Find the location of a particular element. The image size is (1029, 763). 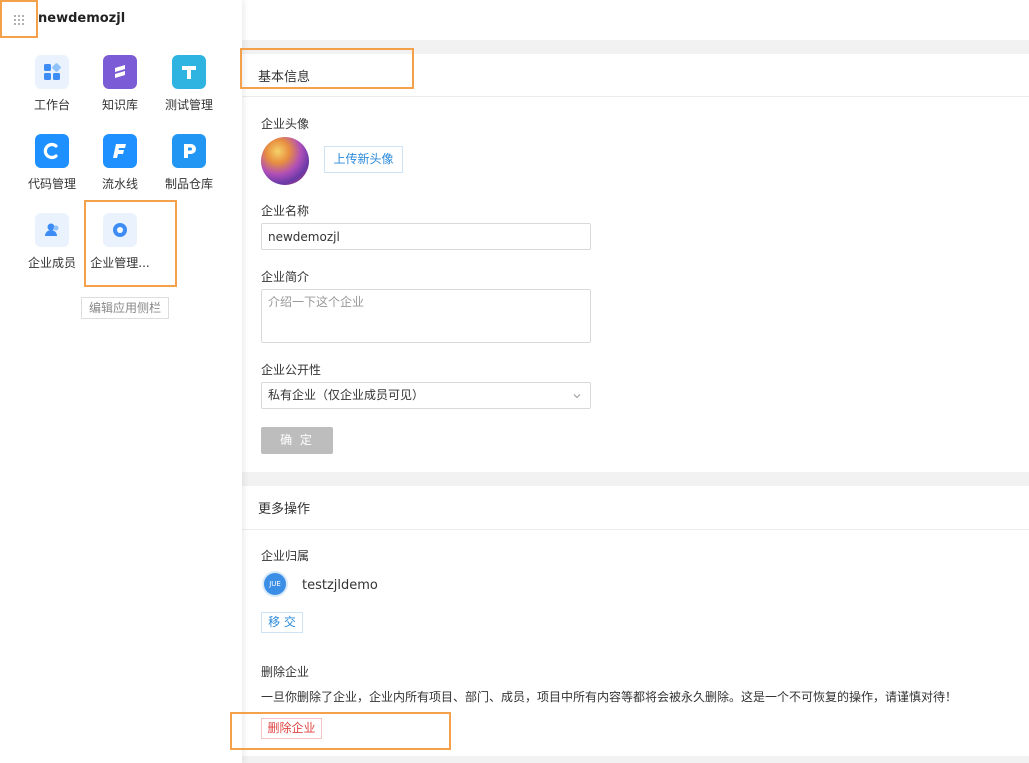

confirm-button: 确 定 is located at coordinates (297, 440).